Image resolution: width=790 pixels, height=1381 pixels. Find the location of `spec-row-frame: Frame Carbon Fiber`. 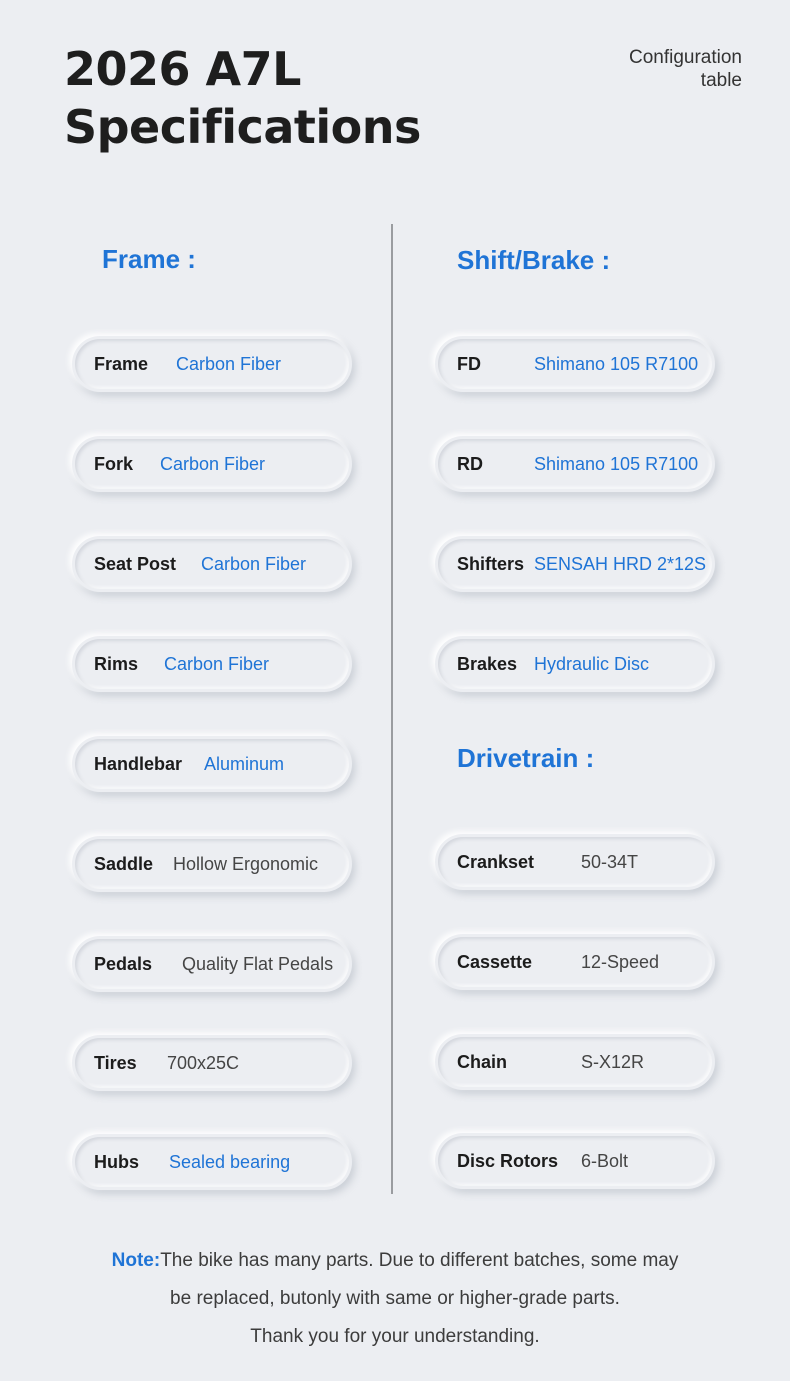

spec-row-frame: Frame Carbon Fiber is located at coordinates (212, 364).